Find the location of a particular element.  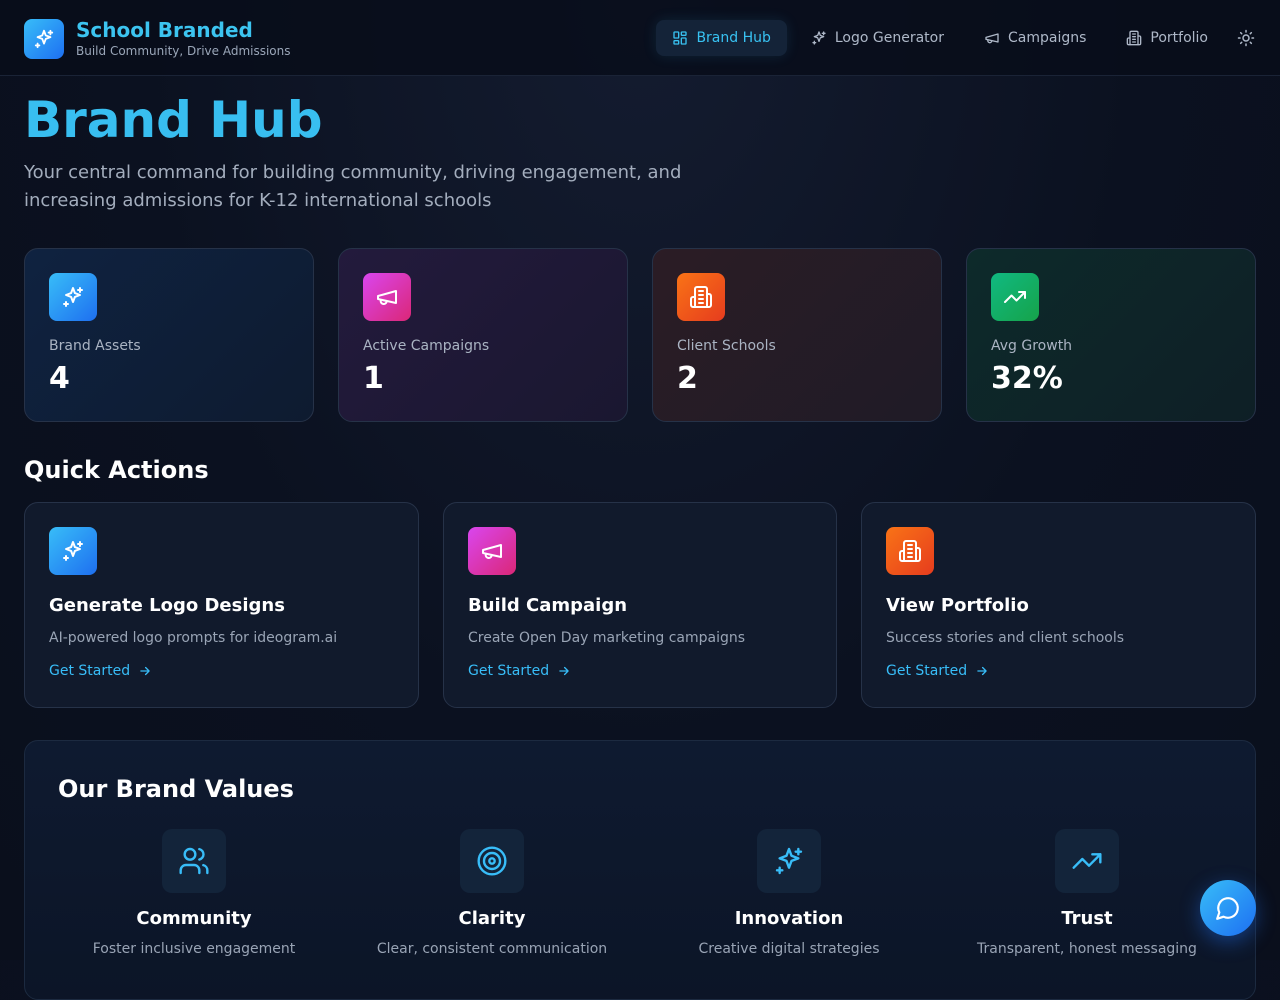

quick-actions-title: Quick Actions is located at coordinates (116, 470).